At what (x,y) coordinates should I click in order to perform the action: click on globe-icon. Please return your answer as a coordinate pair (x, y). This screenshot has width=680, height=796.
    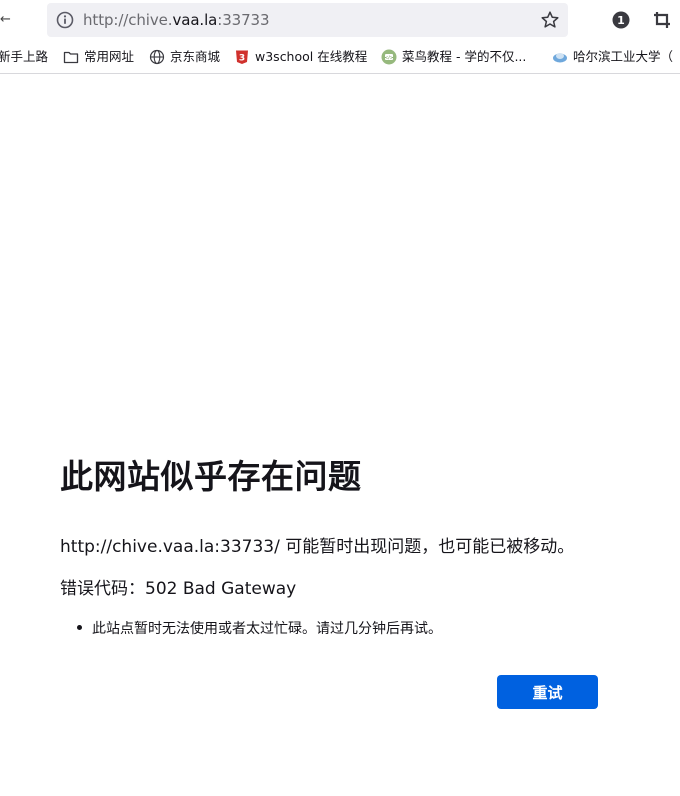
    Looking at the image, I should click on (157, 57).